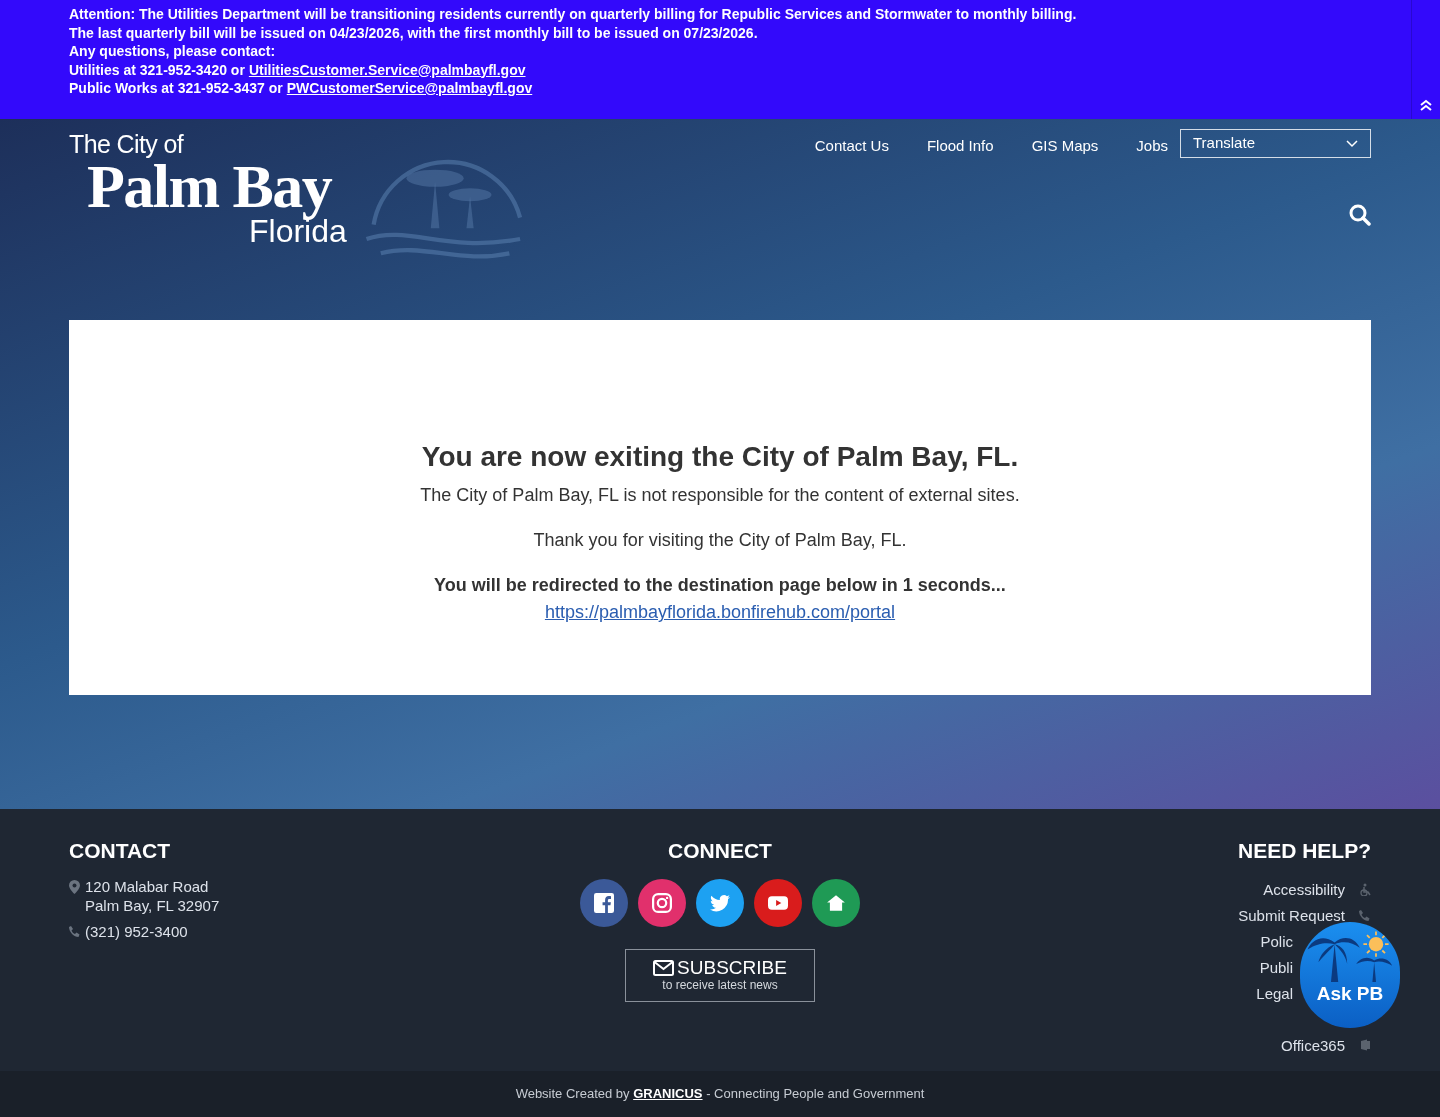 The width and height of the screenshot is (1440, 1117). I want to click on nav-link: Flood Info, so click(960, 143).